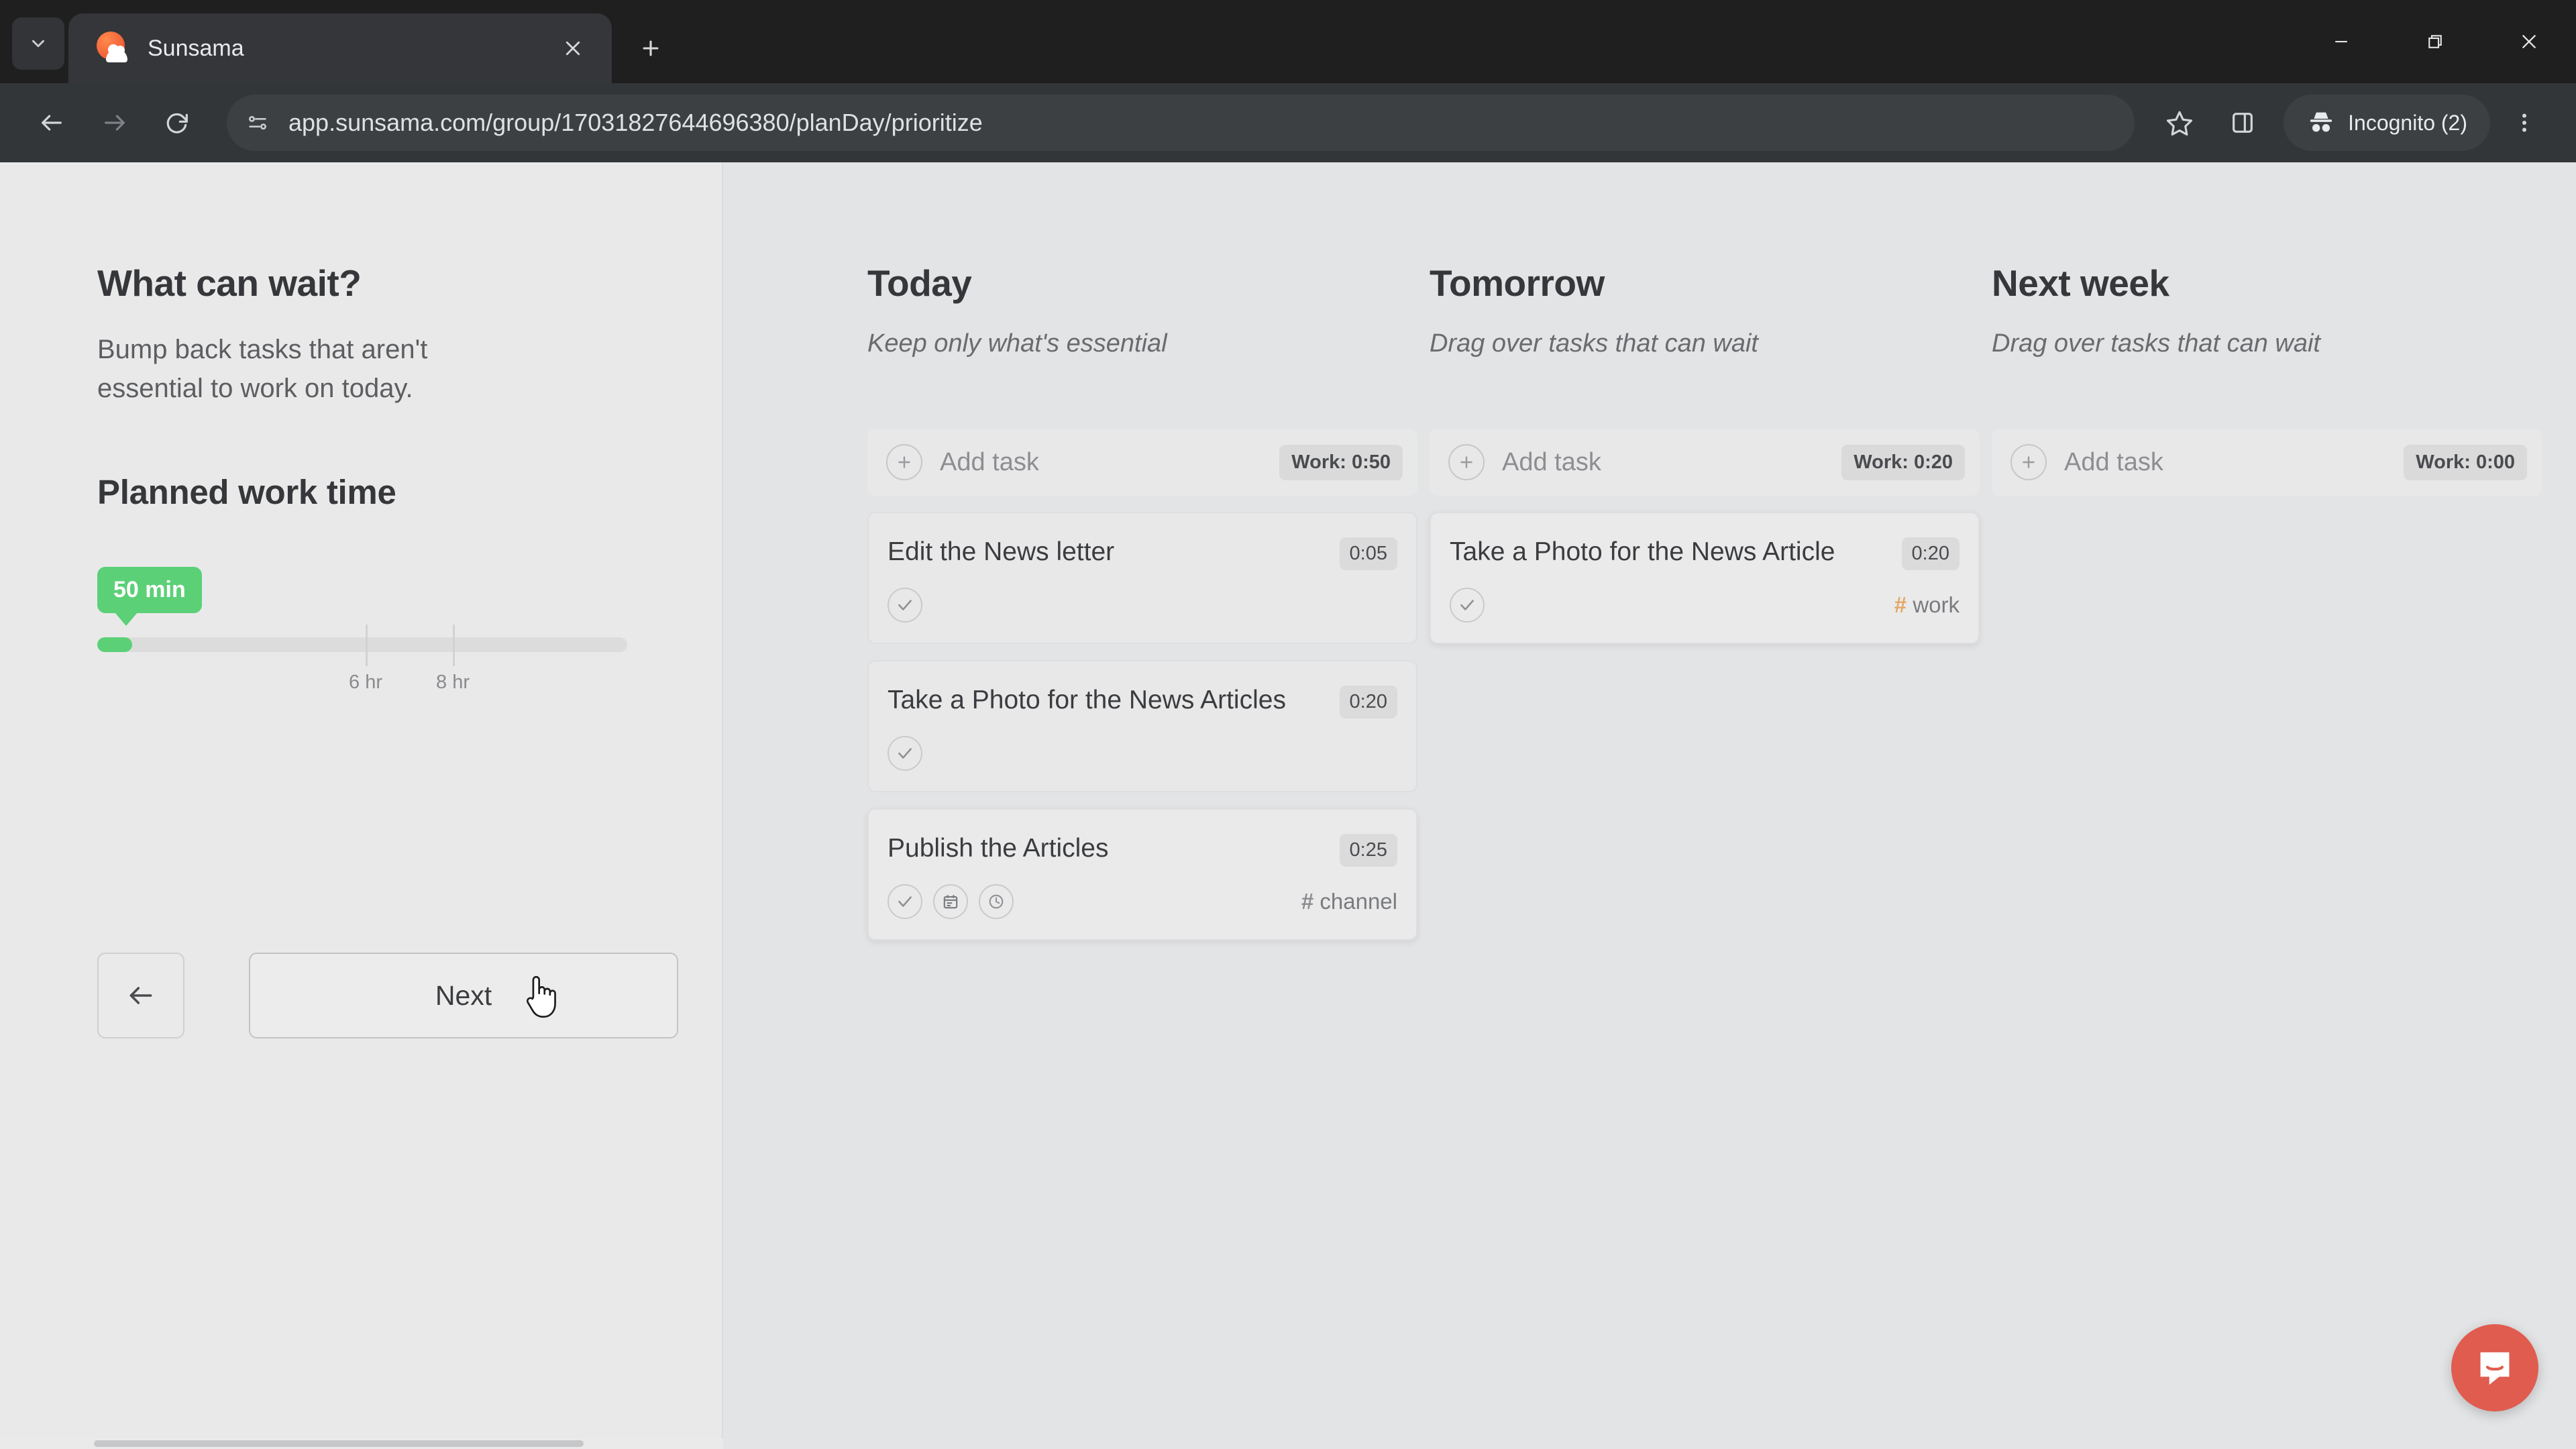 The height and width of the screenshot is (1449, 2576). I want to click on task-title: Edit the News letter, so click(1001, 551).